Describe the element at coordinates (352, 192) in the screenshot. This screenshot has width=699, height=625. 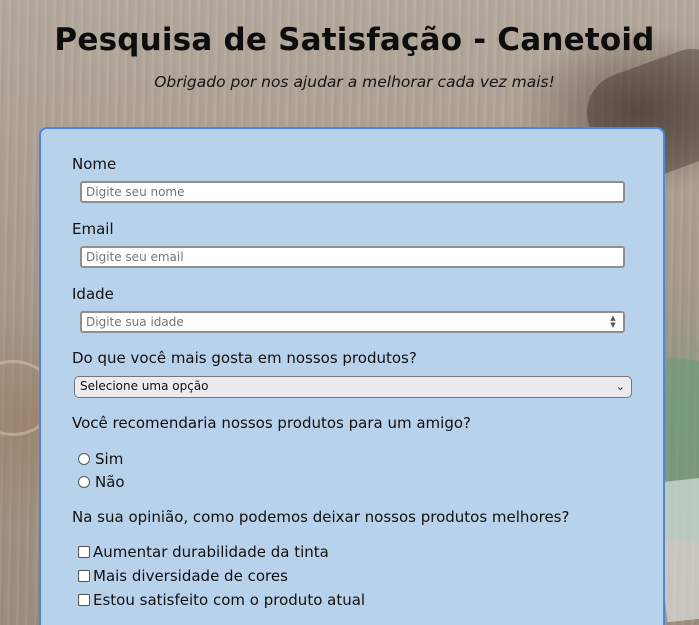
I see `name-input` at that location.